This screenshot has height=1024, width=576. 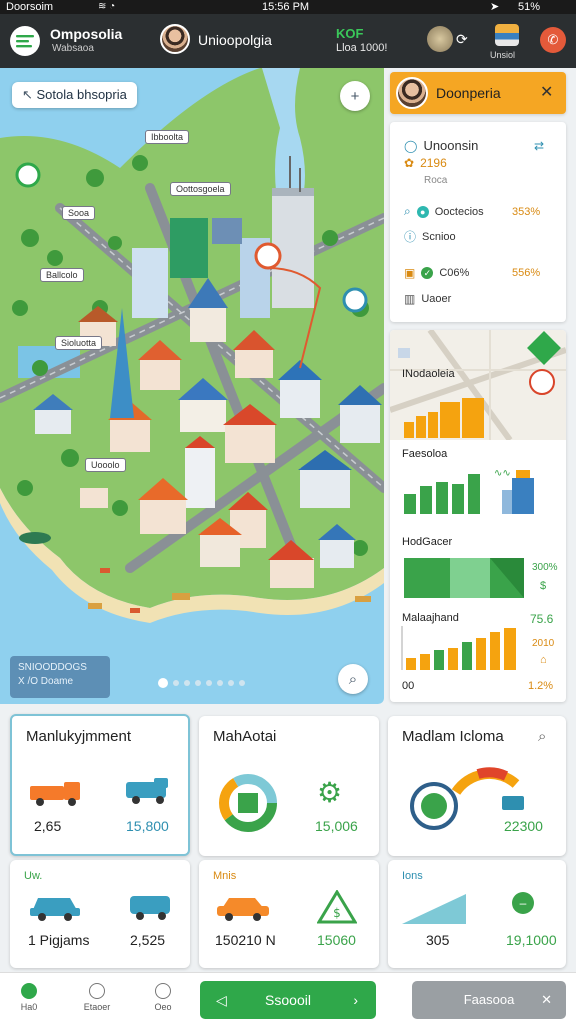 What do you see at coordinates (330, 792) in the screenshot?
I see `gear-icon: ⚙` at bounding box center [330, 792].